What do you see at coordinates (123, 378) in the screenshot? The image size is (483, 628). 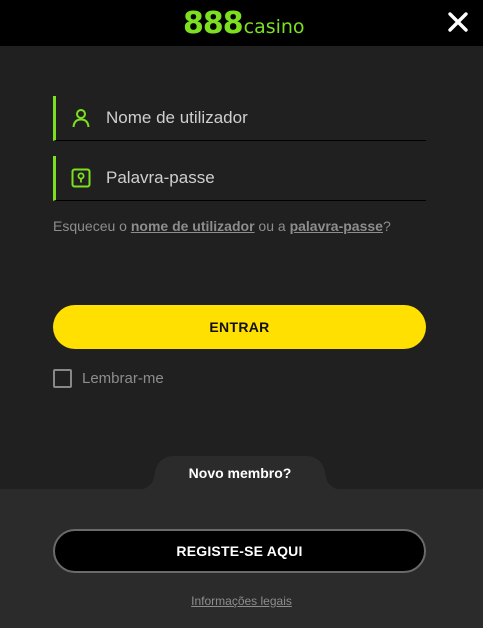 I see `remember-me-label: Lembrar-me` at bounding box center [123, 378].